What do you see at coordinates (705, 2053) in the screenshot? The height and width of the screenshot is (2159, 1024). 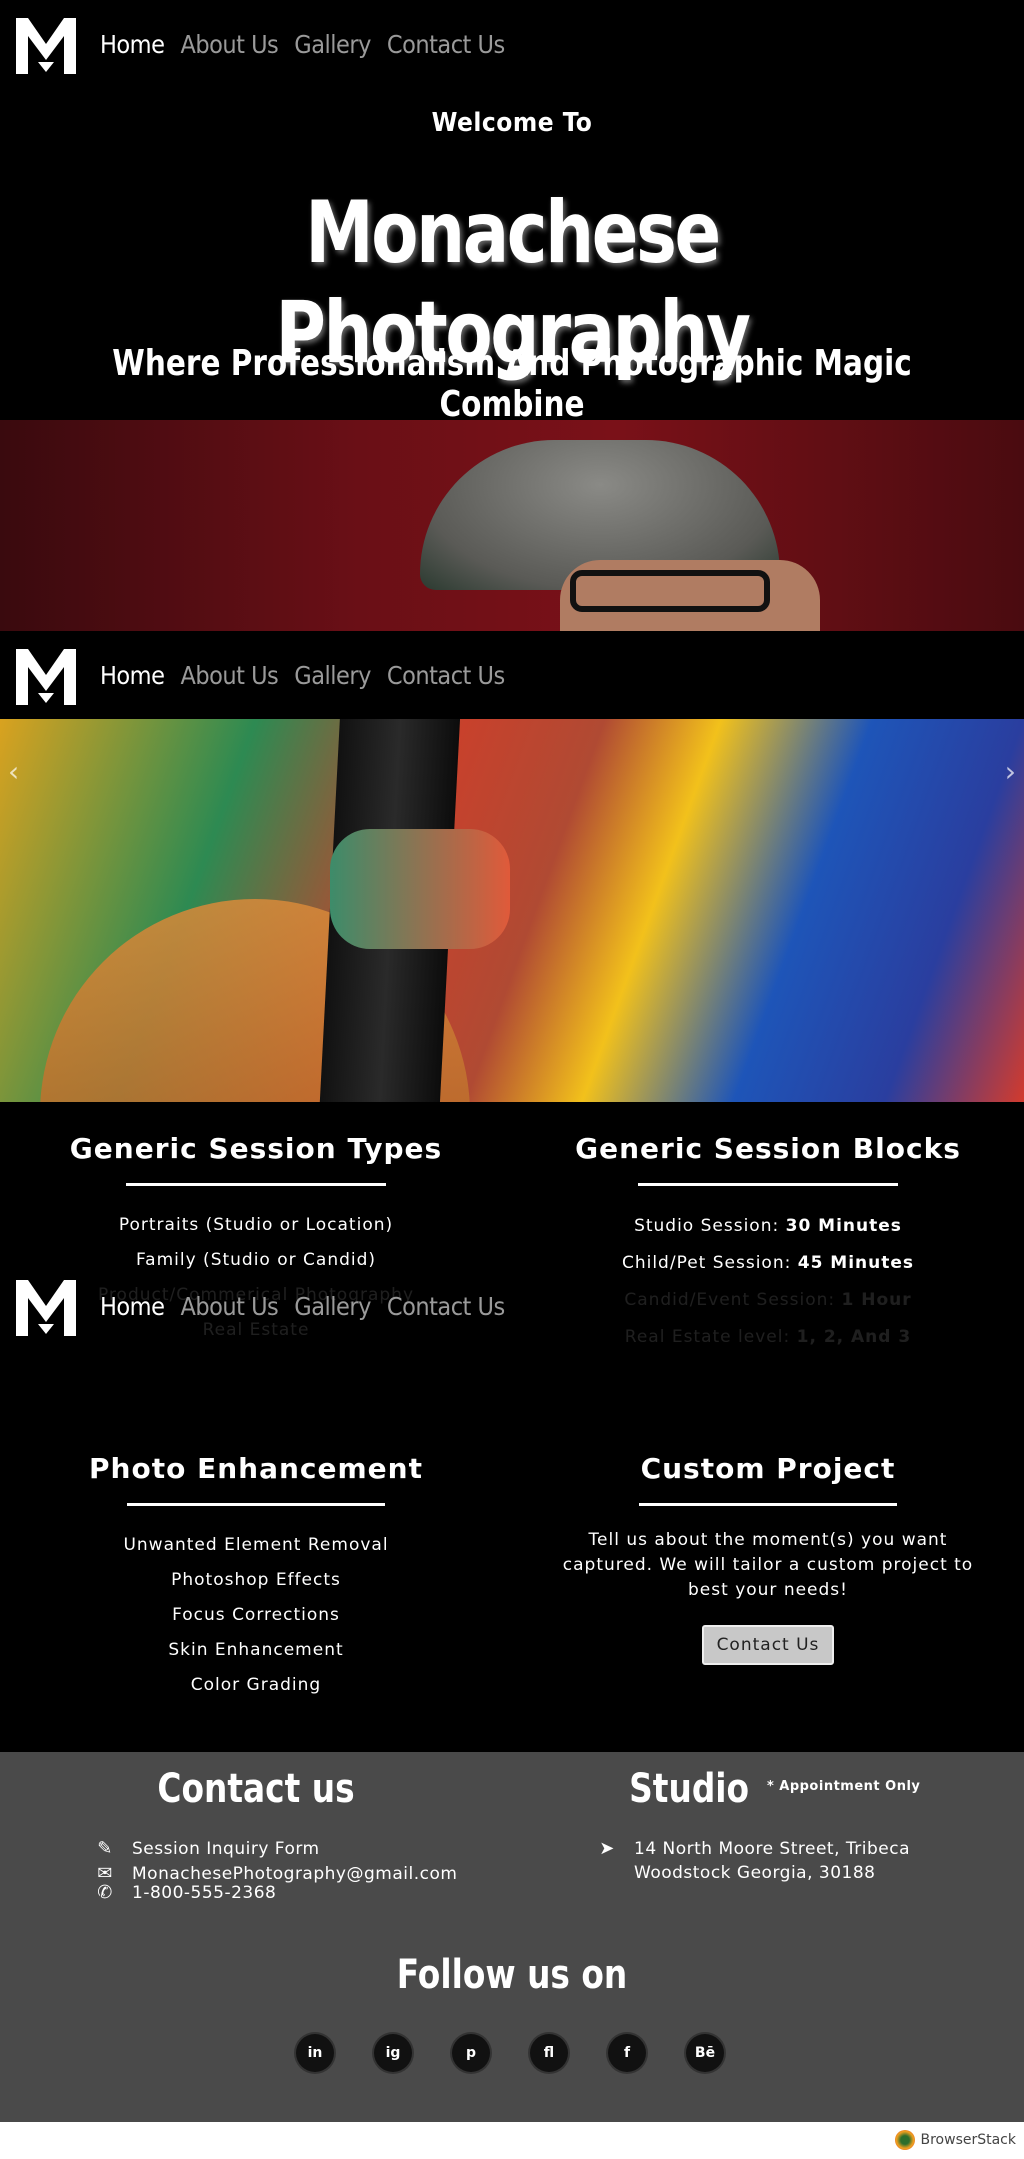 I see `behance-icon: Bē` at bounding box center [705, 2053].